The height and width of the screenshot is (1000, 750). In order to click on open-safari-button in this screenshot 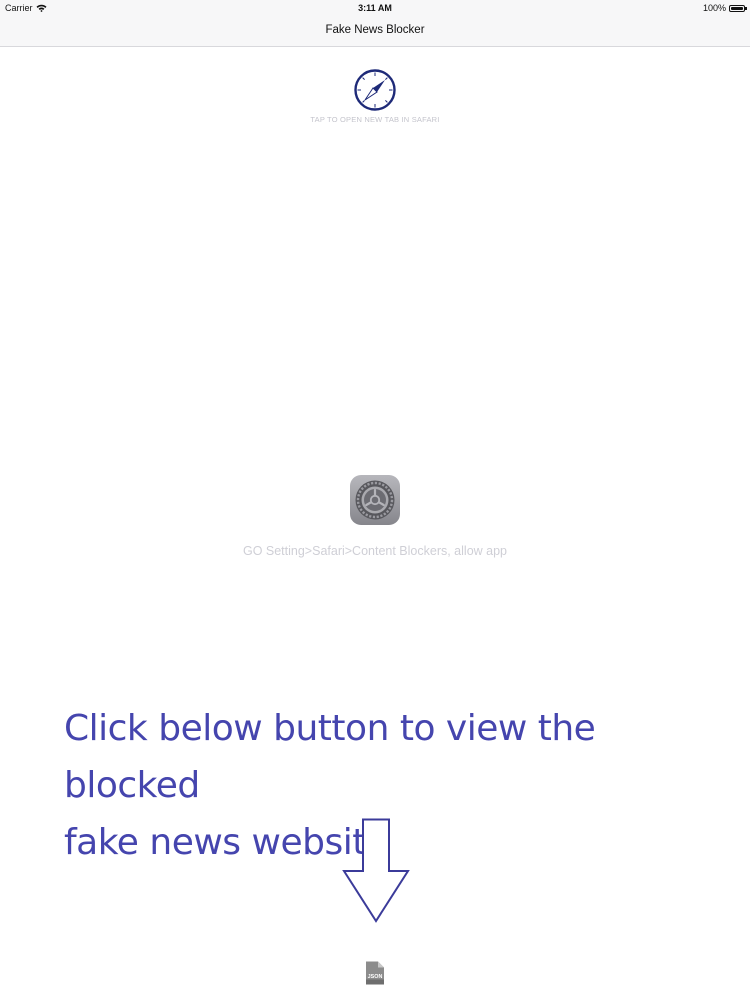, I will do `click(375, 90)`.